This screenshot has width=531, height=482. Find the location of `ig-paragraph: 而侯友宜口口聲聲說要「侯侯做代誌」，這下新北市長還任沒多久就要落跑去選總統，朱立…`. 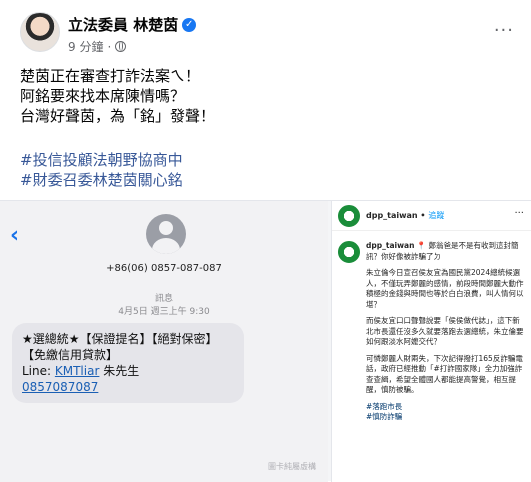

ig-paragraph: 而侯友宜口口聲聲說要「侯侯做代誌」，這下新北市長還任沒多久就要落跑去選總統，朱立… is located at coordinates (445, 331).